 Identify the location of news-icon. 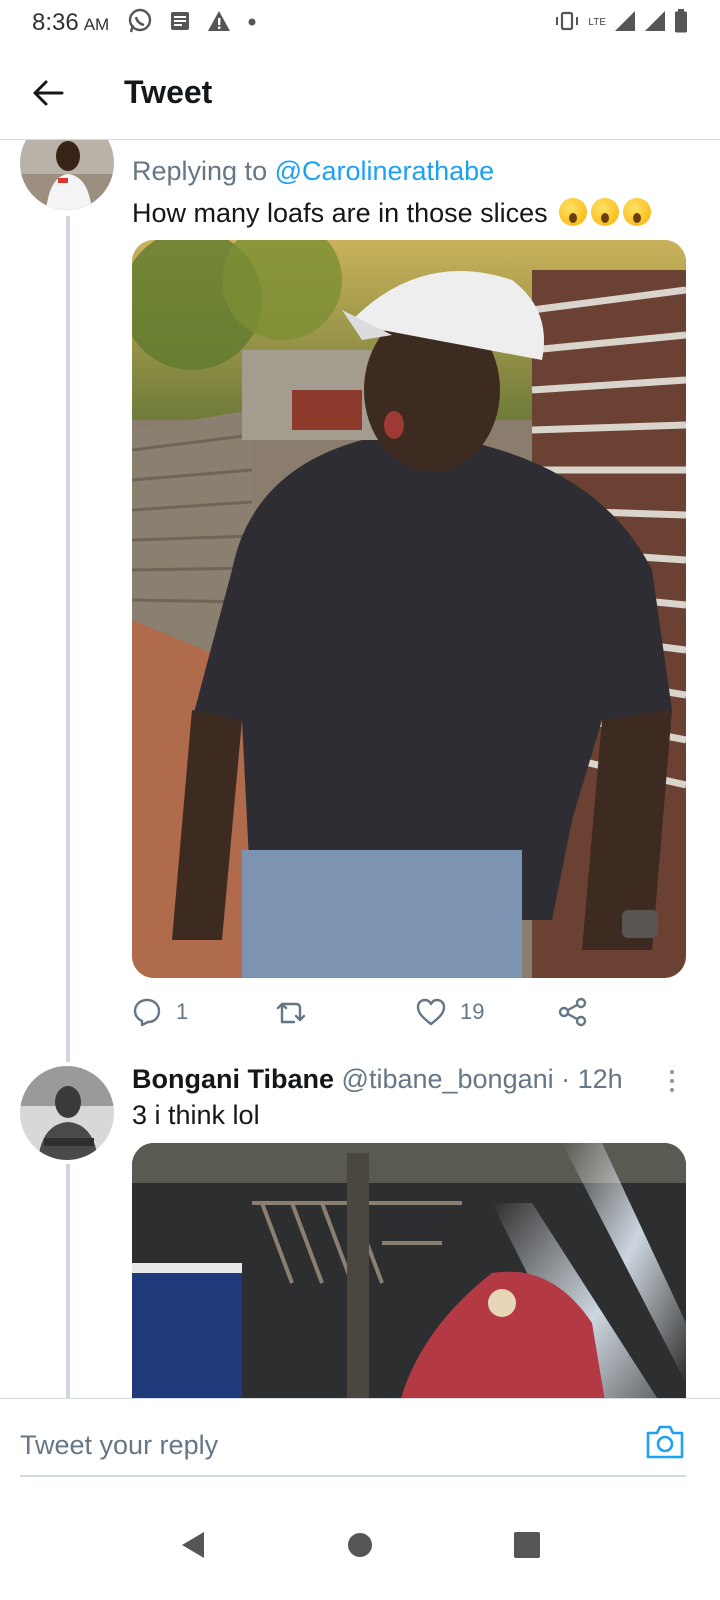
(180, 23).